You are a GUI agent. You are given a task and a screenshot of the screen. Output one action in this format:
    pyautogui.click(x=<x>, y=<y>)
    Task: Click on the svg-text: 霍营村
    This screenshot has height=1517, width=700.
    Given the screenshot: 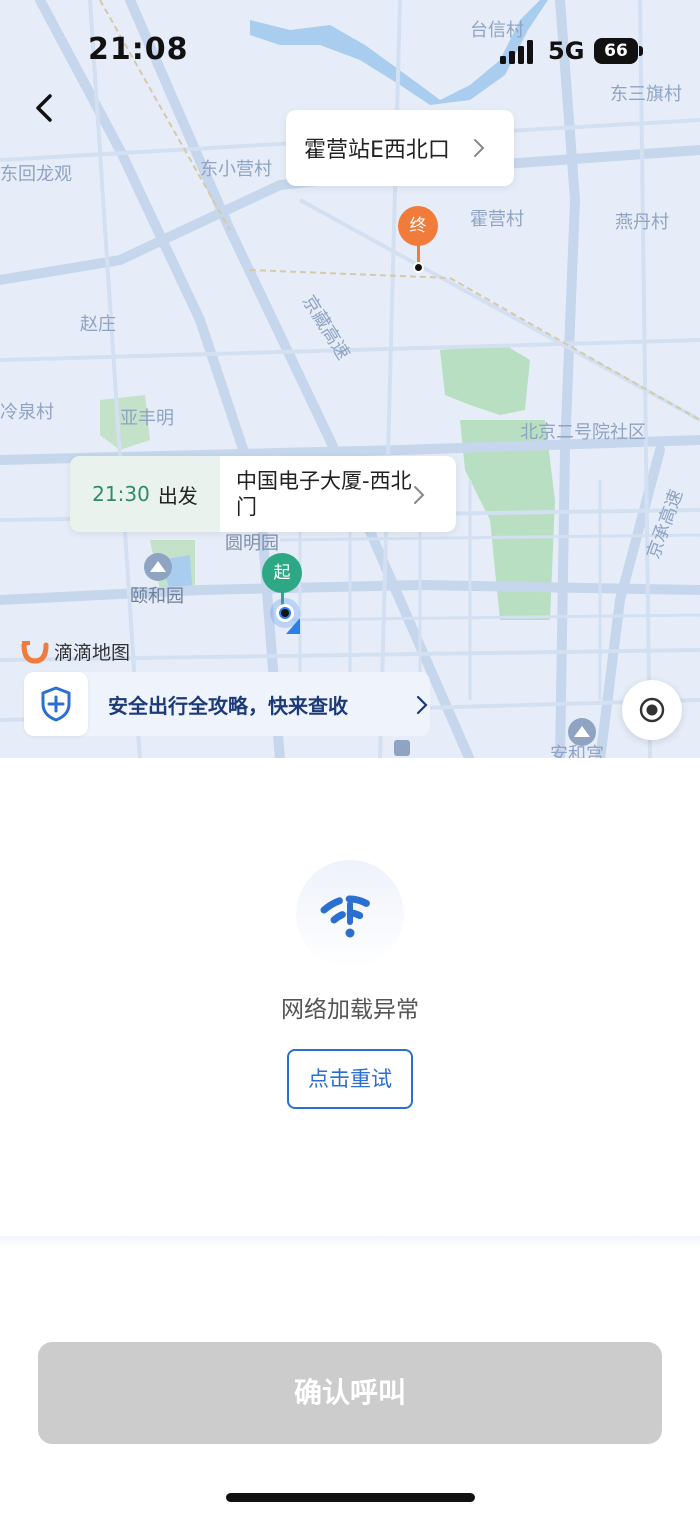 What is the action you would take?
    pyautogui.click(x=497, y=219)
    